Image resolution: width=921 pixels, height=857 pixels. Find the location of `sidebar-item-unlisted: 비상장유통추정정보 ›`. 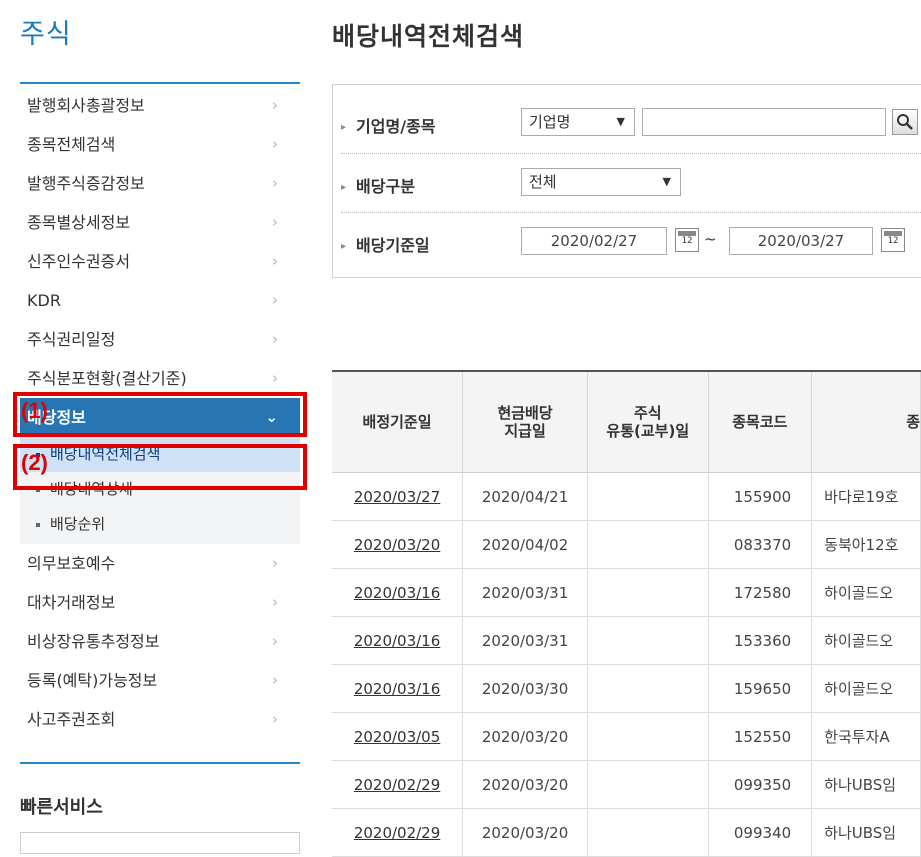

sidebar-item-unlisted: 비상장유통추정정보 › is located at coordinates (160, 641).